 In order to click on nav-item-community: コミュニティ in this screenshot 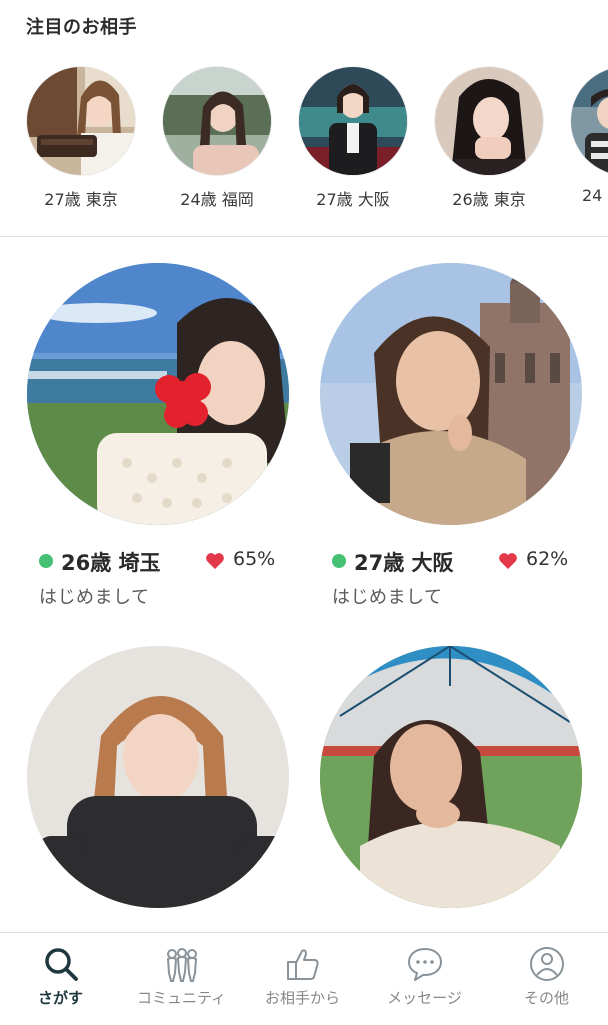, I will do `click(181, 979)`.